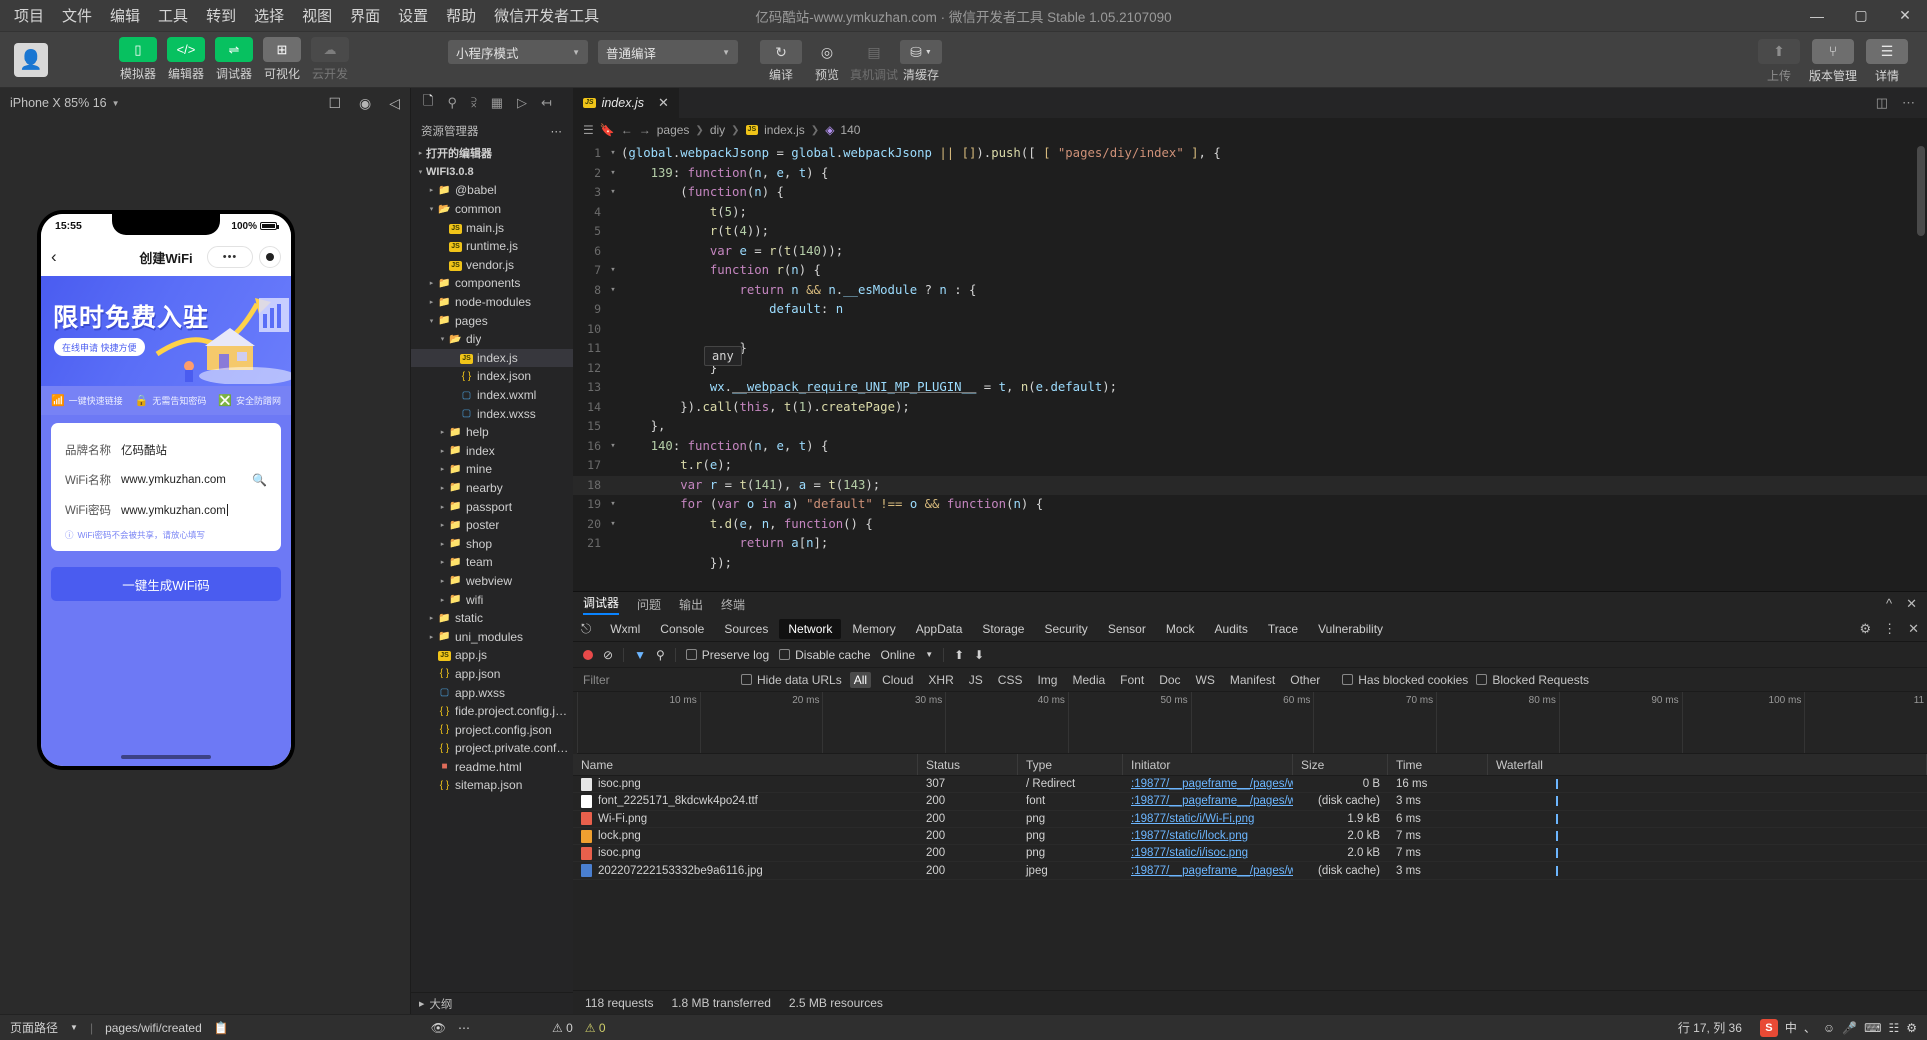 The width and height of the screenshot is (1927, 1040). What do you see at coordinates (497, 103) in the screenshot?
I see `extensions-icon: ▦` at bounding box center [497, 103].